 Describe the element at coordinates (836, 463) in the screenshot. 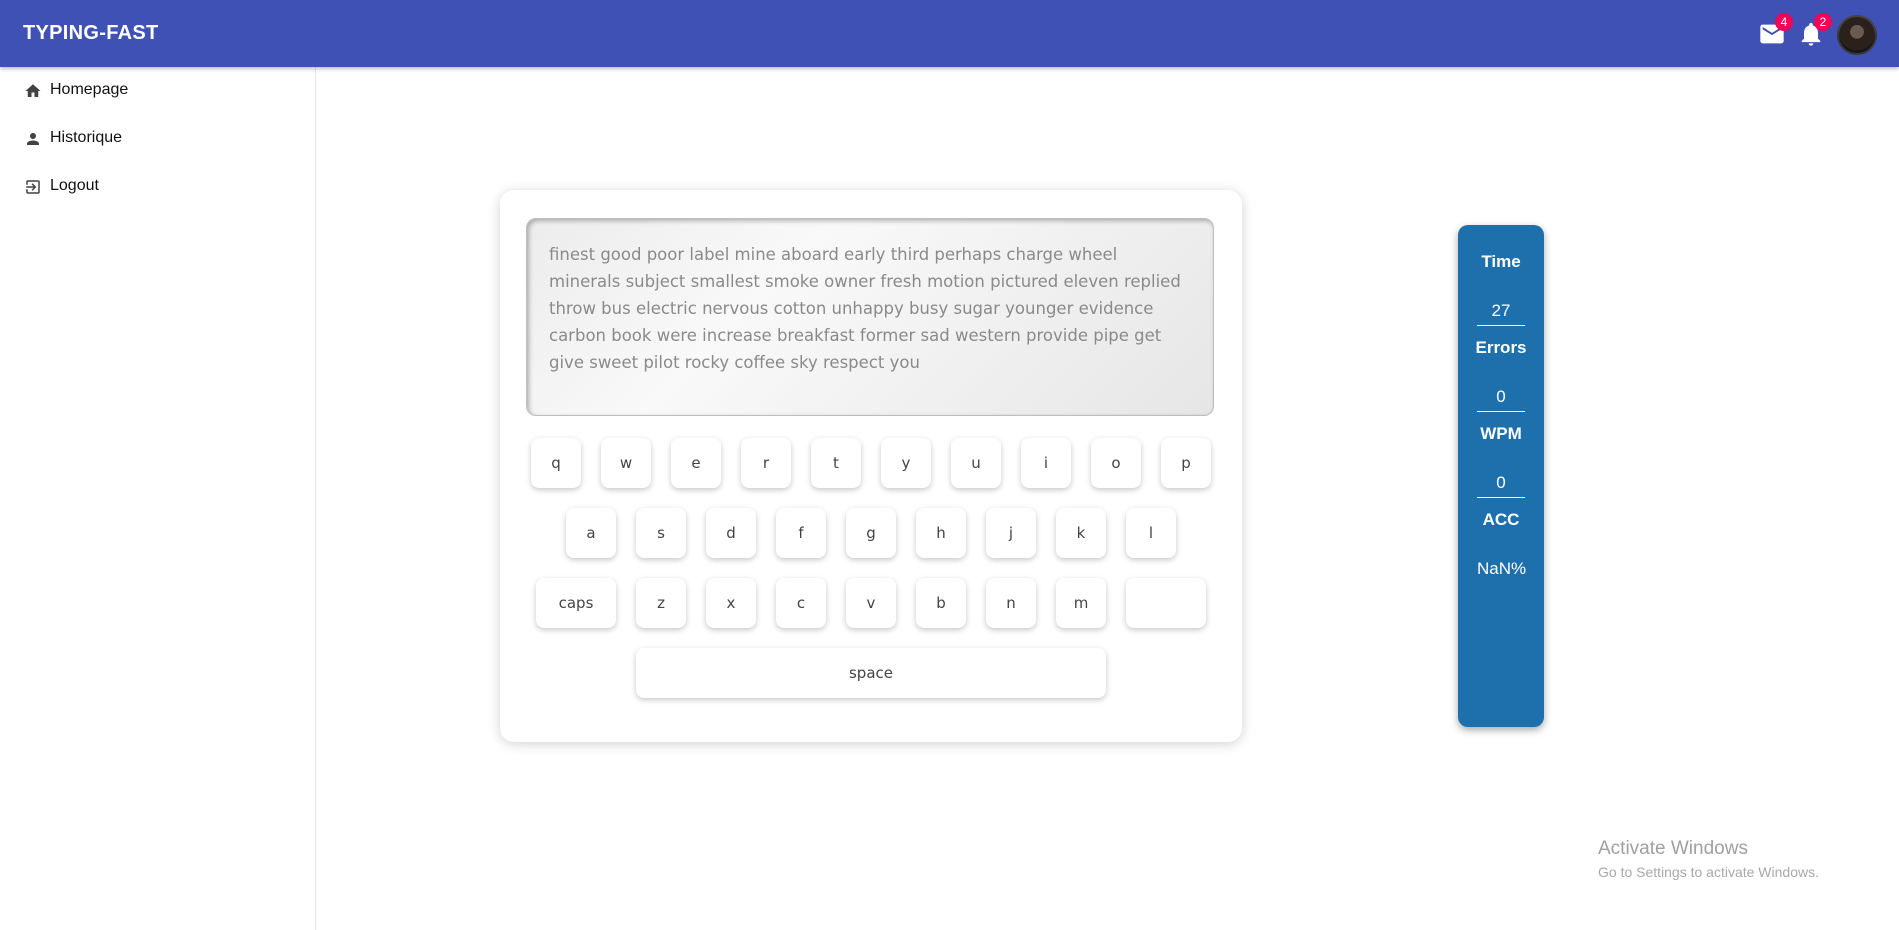

I see `key-t: t` at that location.